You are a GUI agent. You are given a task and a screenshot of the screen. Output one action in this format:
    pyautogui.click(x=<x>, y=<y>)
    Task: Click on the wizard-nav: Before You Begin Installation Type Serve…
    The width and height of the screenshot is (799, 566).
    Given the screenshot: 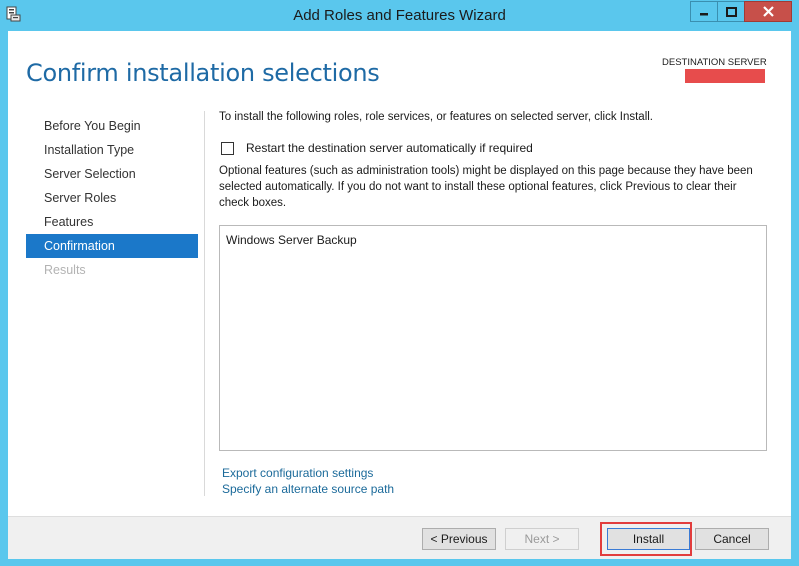 What is the action you would take?
    pyautogui.click(x=112, y=198)
    